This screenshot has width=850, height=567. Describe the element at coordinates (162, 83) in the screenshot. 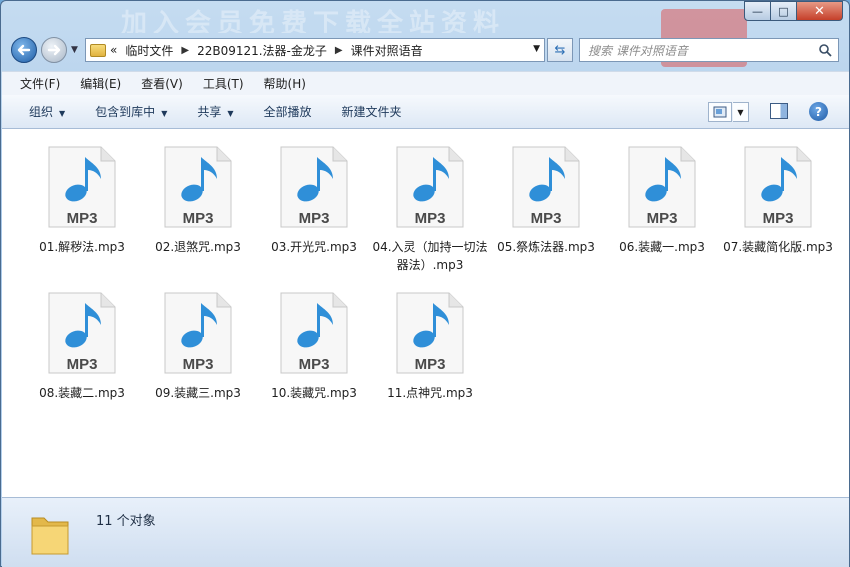

I see `menu-view: 查看(V)` at that location.